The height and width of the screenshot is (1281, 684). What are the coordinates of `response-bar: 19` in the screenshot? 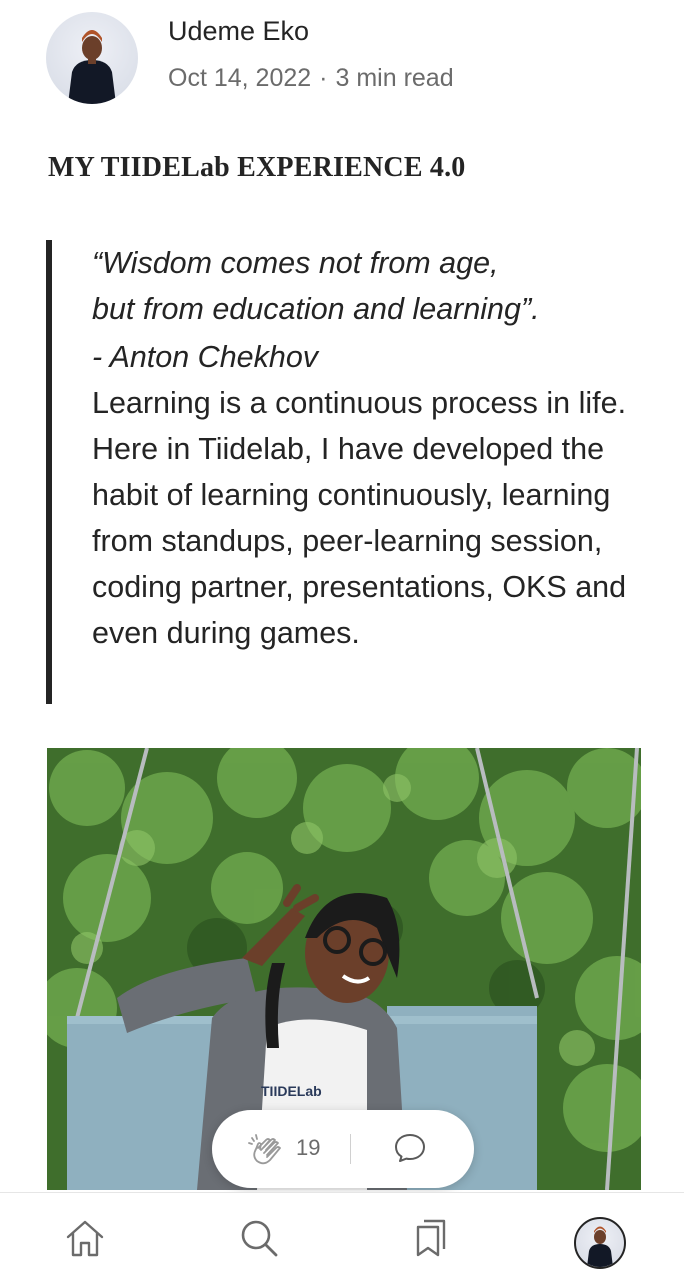 It's located at (343, 1149).